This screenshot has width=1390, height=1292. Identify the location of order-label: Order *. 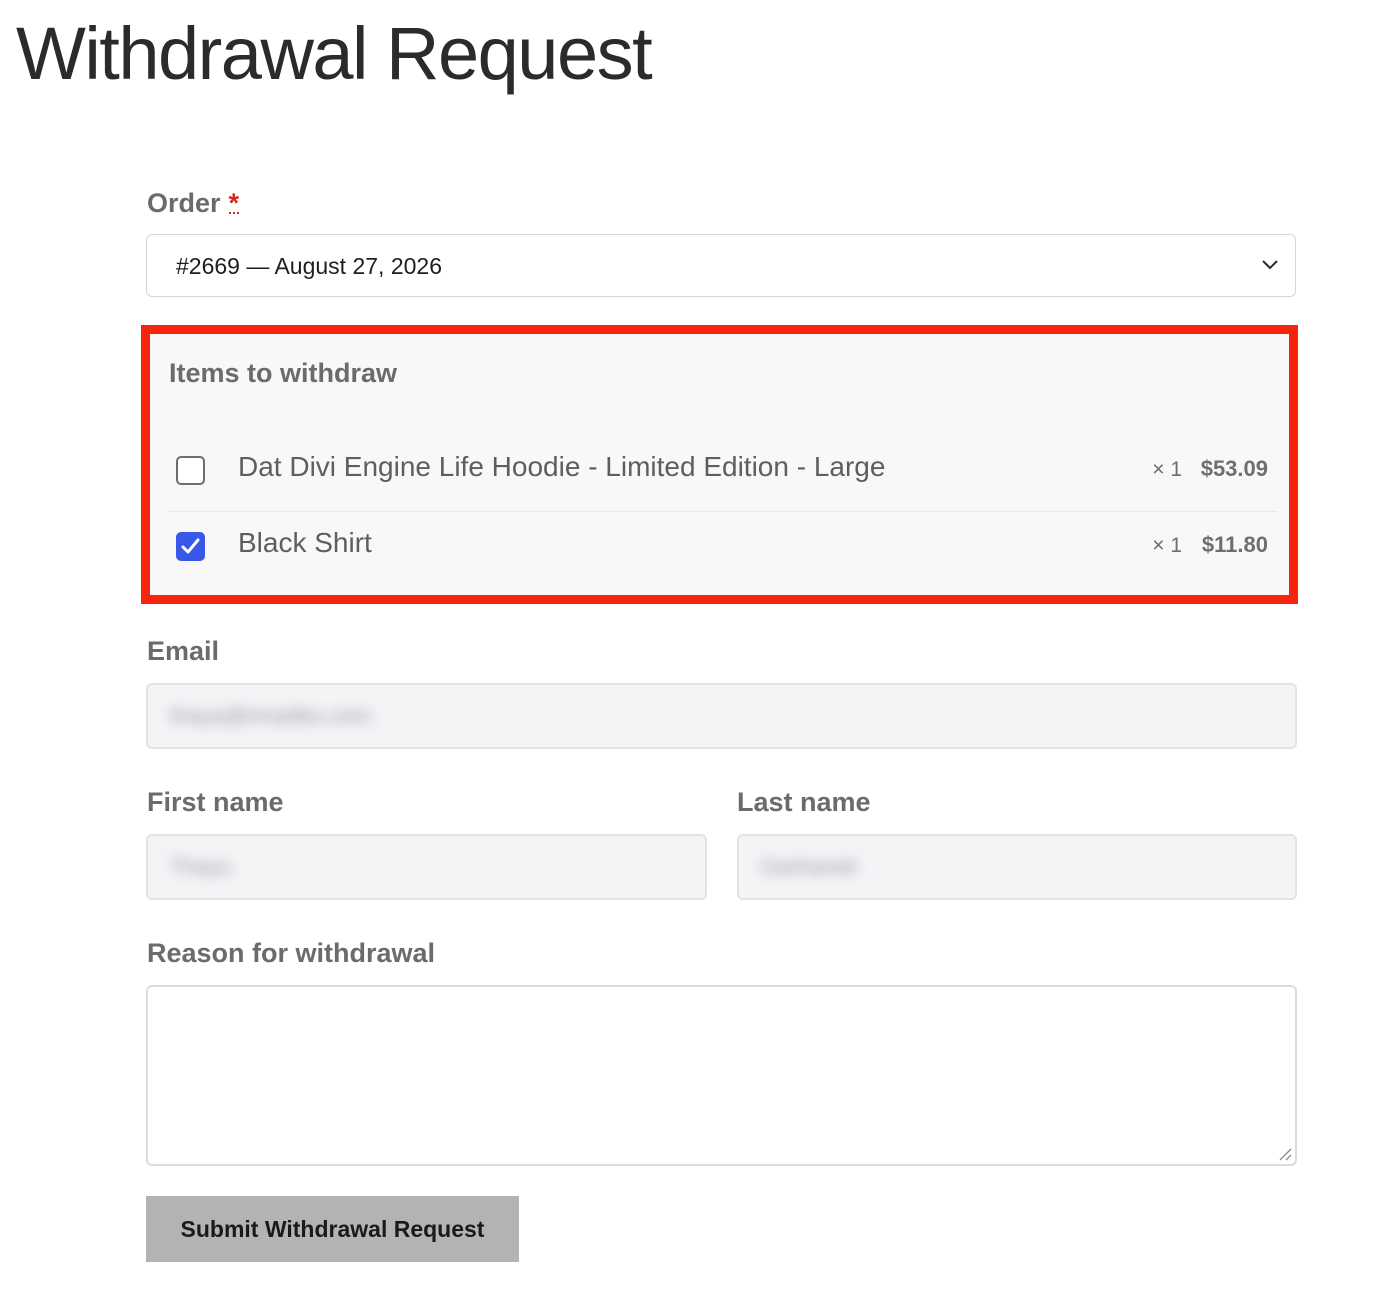
(193, 203).